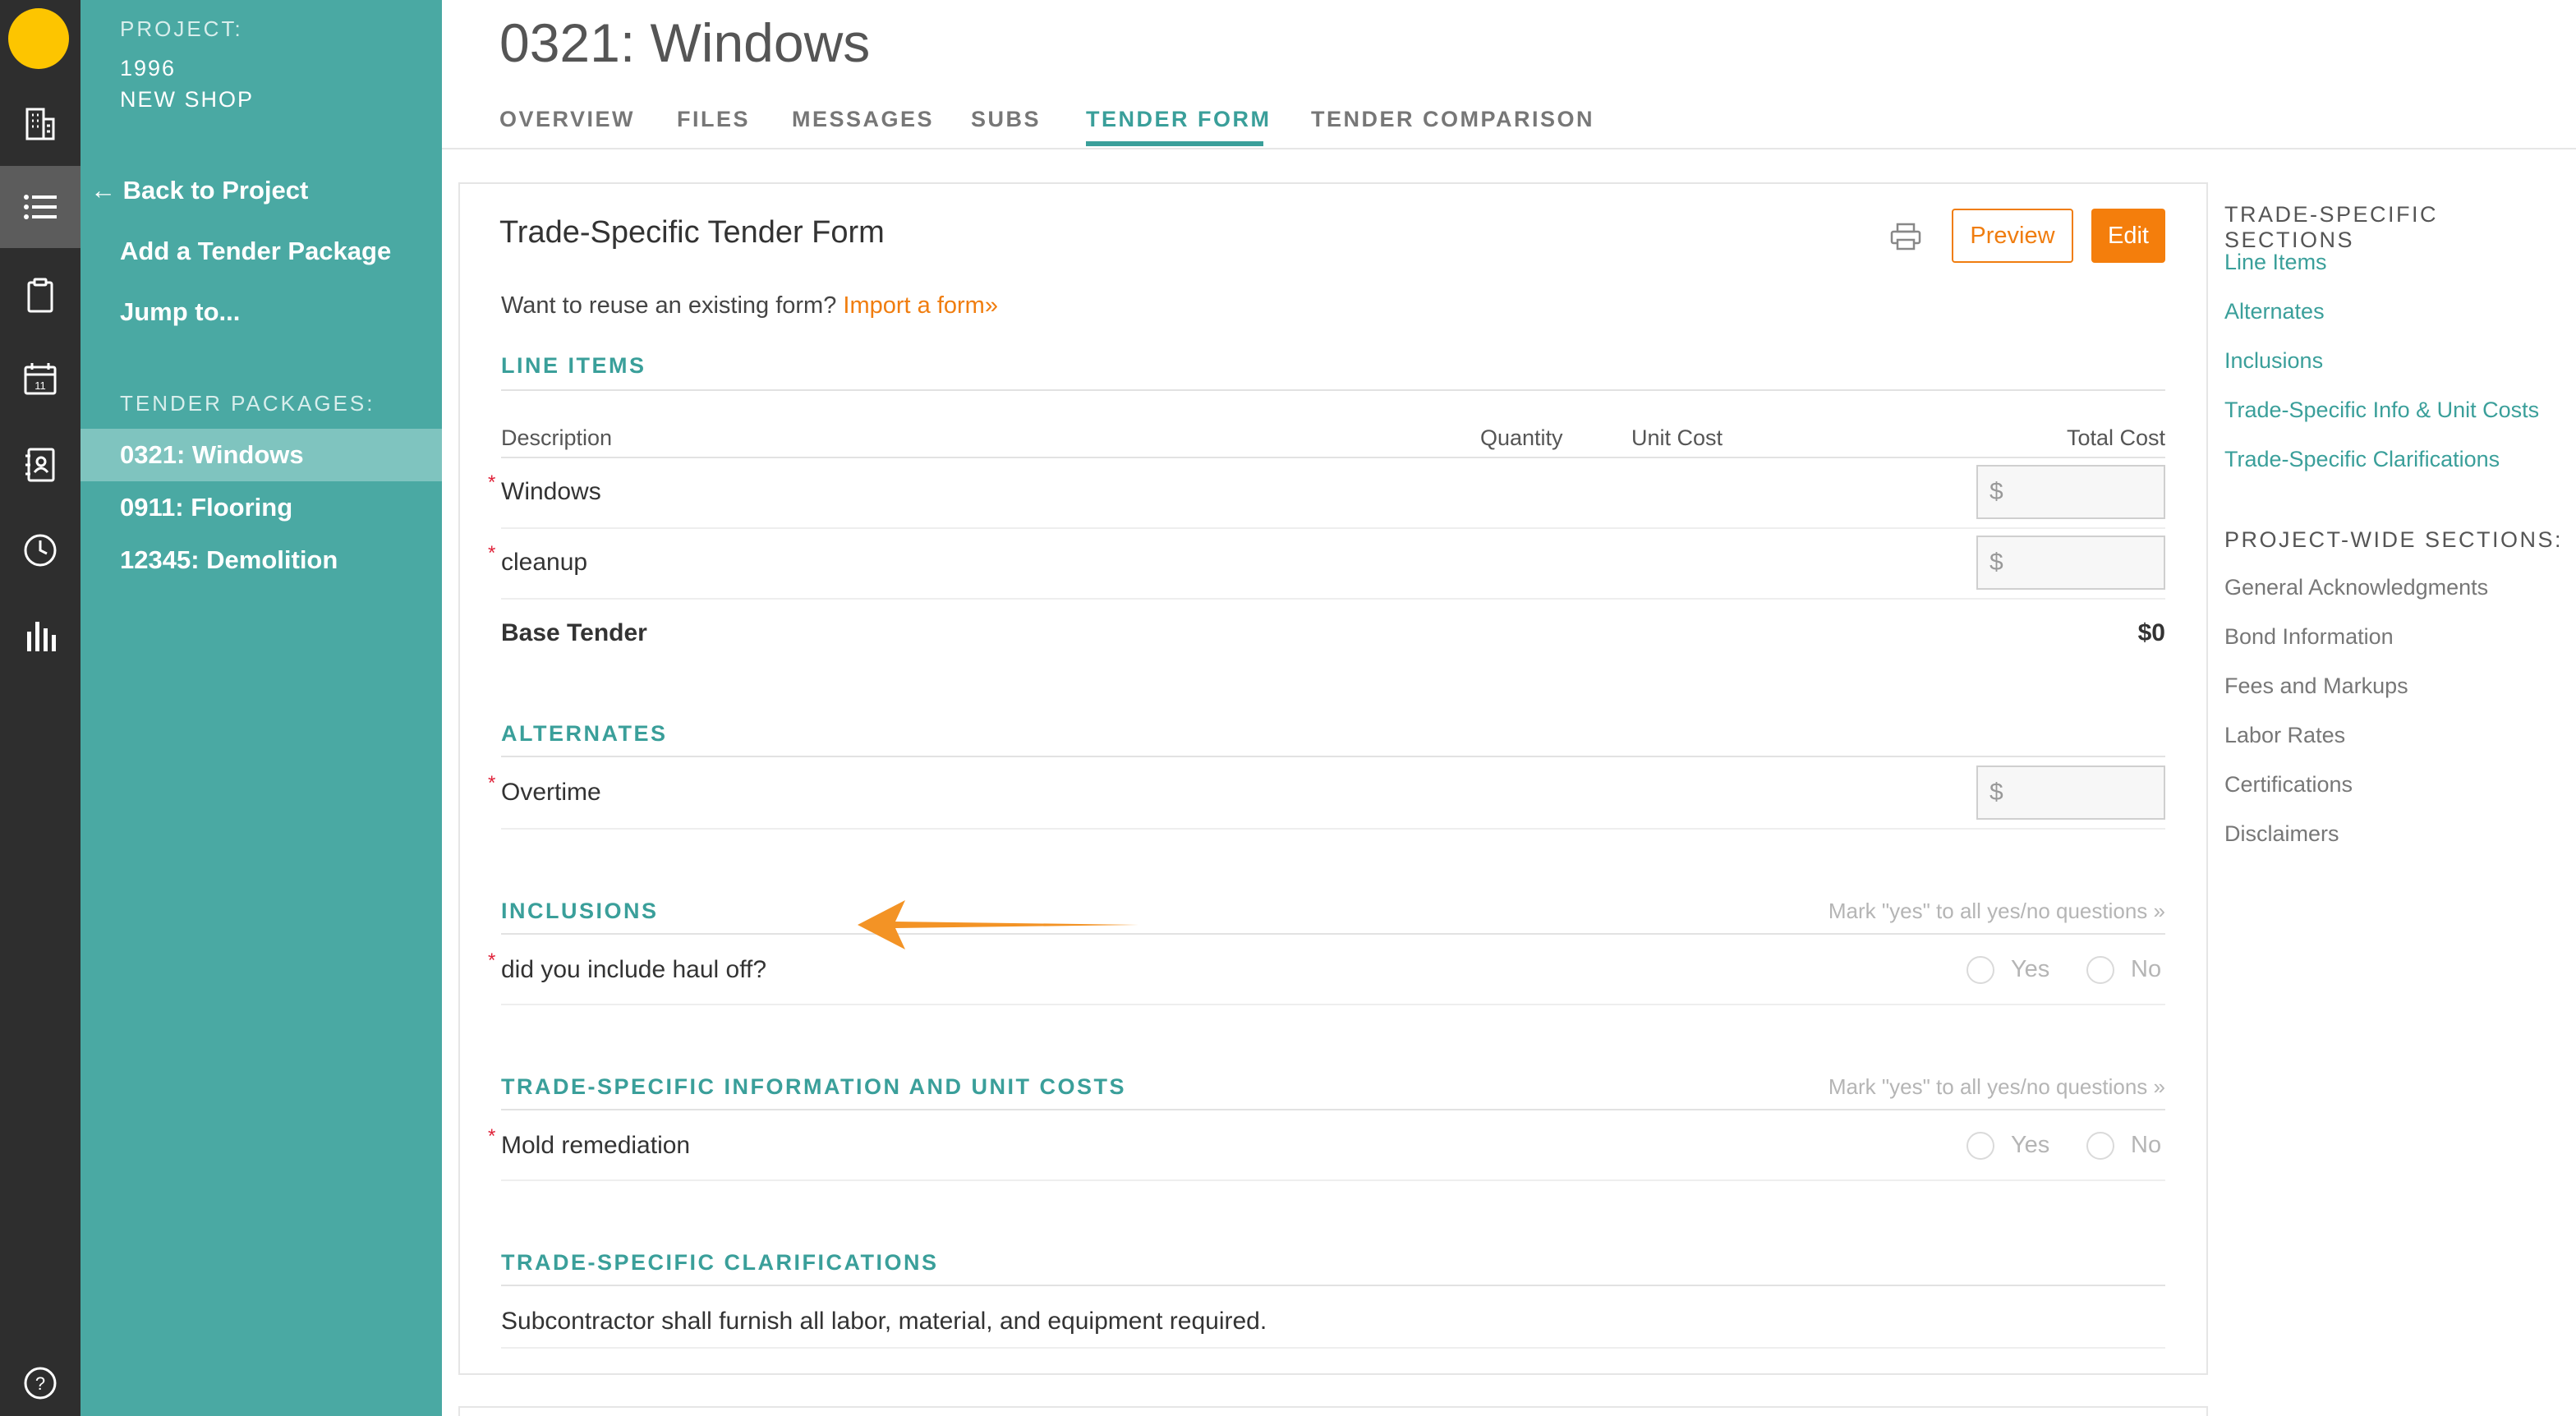  I want to click on bar-chart-icon, so click(40, 636).